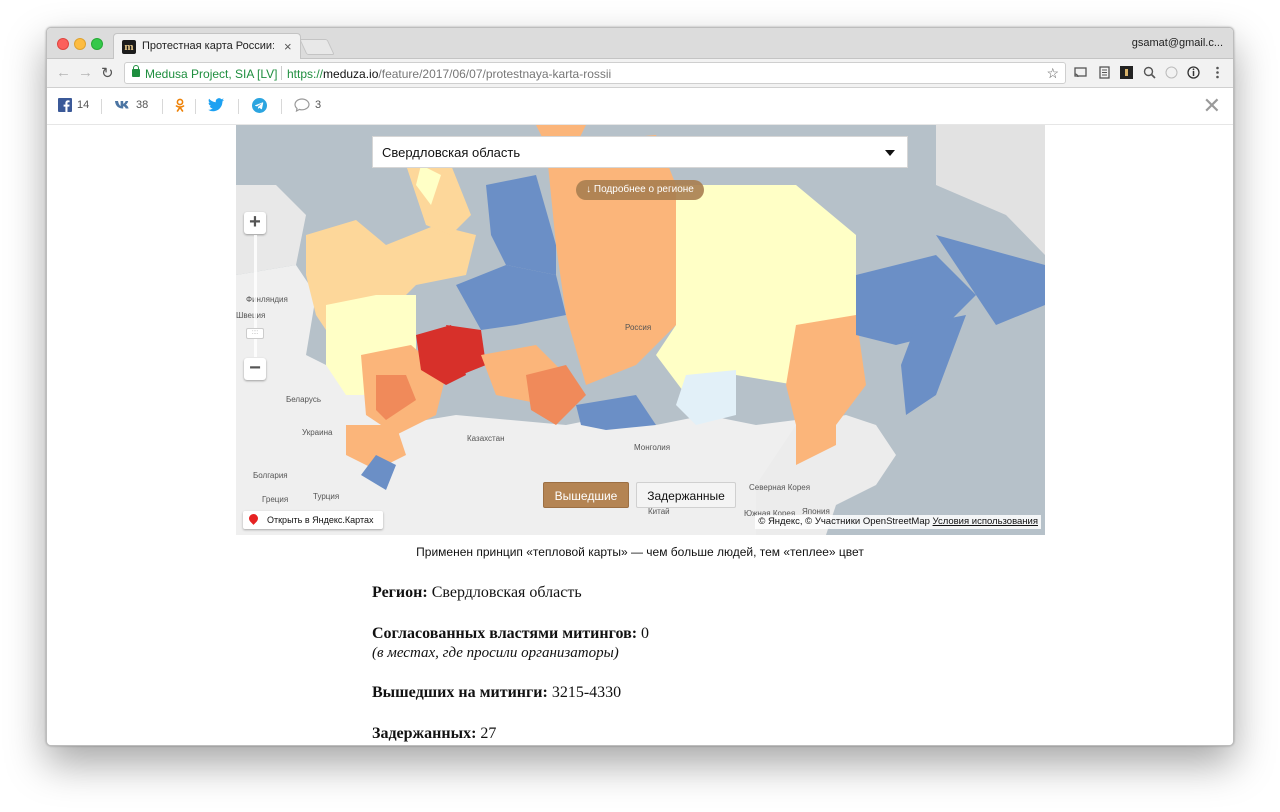 The image size is (1280, 812). Describe the element at coordinates (326, 496) in the screenshot. I see `map-label-turkey: Турция` at that location.